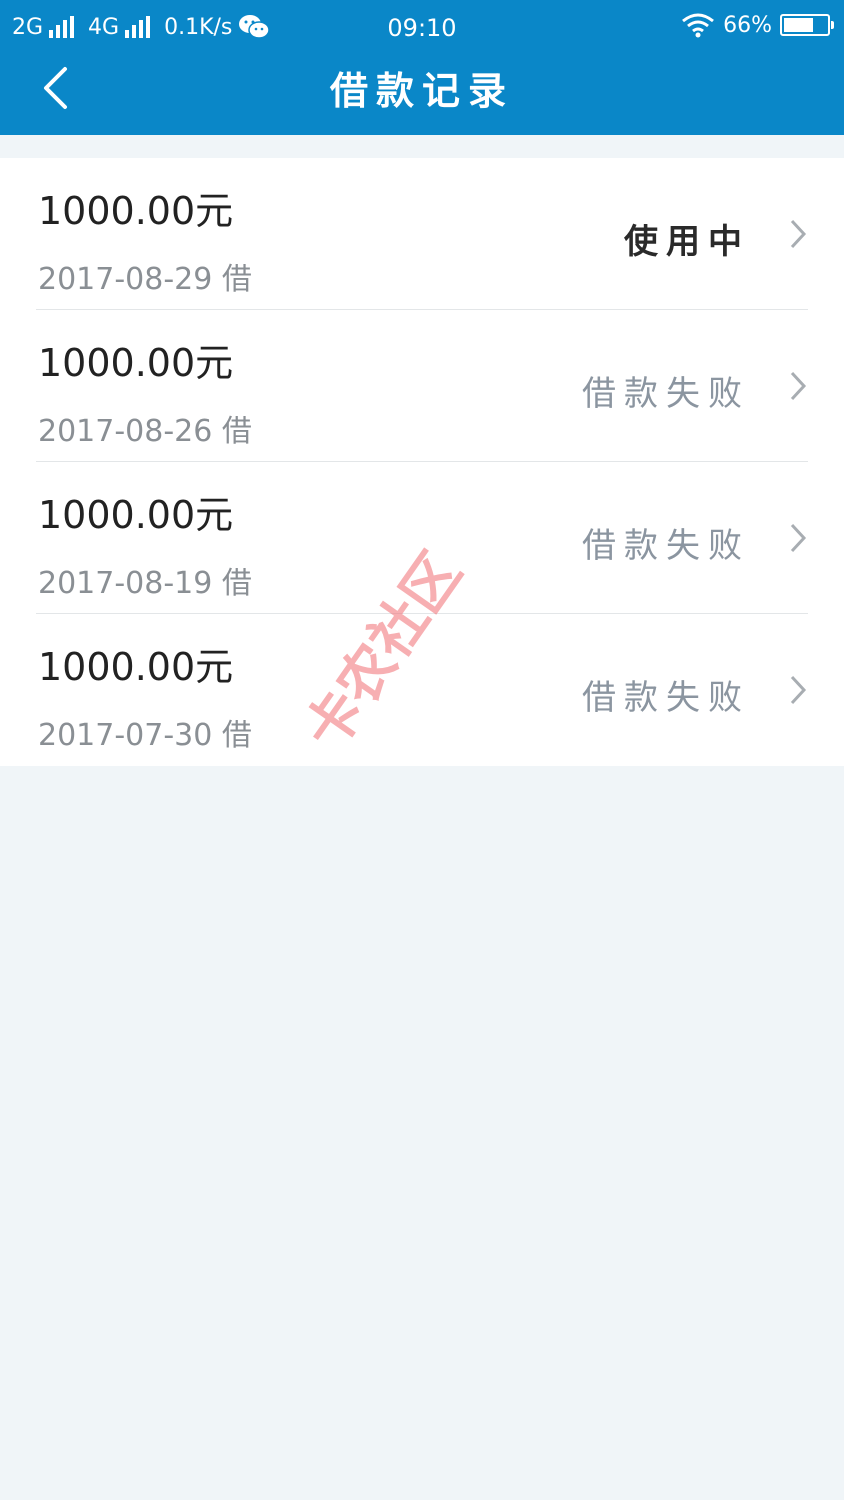 Image resolution: width=844 pixels, height=1500 pixels. Describe the element at coordinates (422, 234) in the screenshot. I see `loan-record-row: 1000.00元 2017-08-29 借 使用中` at that location.